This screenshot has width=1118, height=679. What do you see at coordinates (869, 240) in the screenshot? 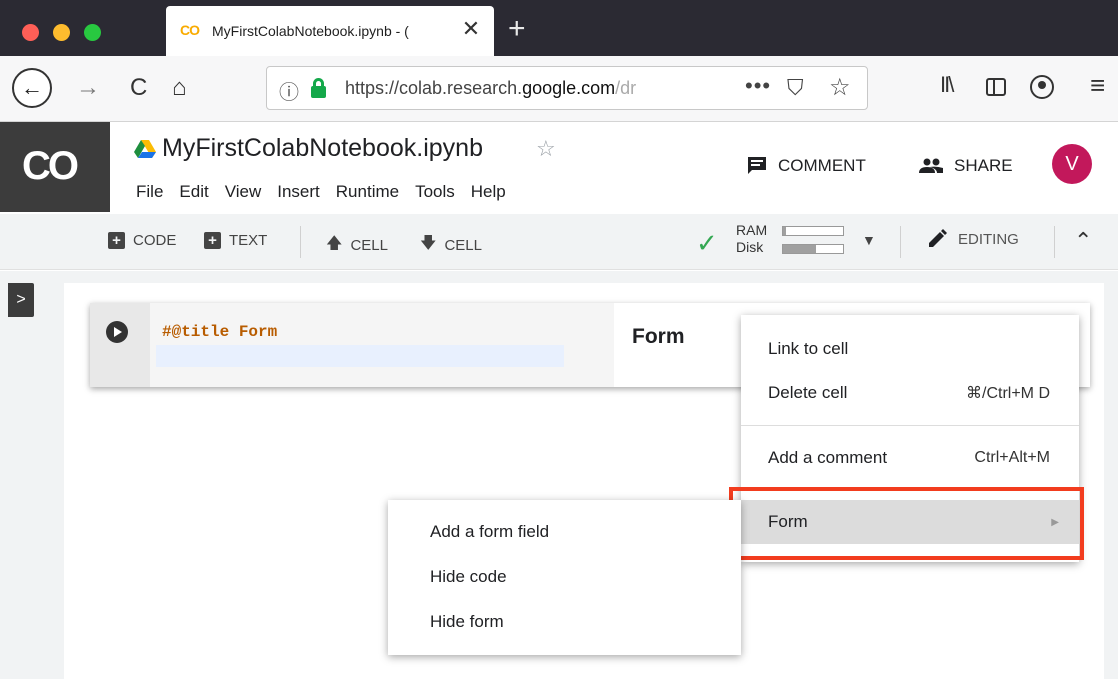
I see `resources-dropdown-icon: ▼` at bounding box center [869, 240].